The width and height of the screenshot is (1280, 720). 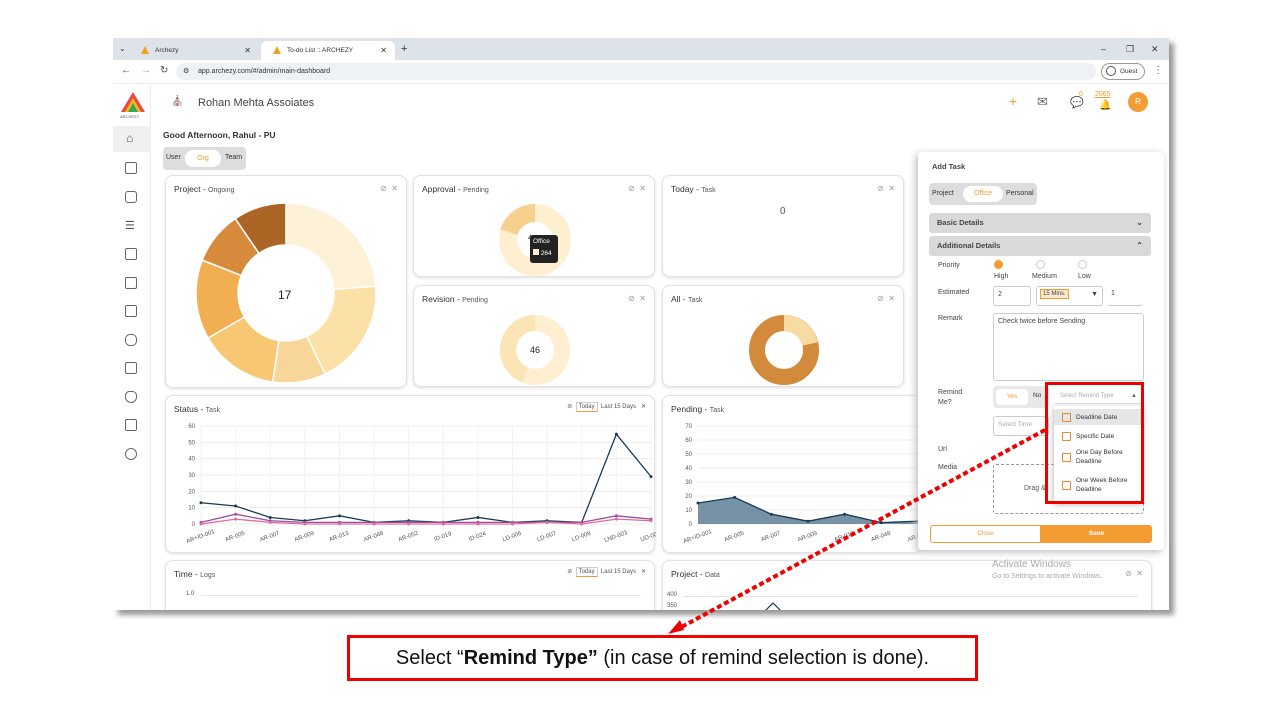 What do you see at coordinates (429, 658) in the screenshot?
I see `caption-prefix: Select “` at bounding box center [429, 658].